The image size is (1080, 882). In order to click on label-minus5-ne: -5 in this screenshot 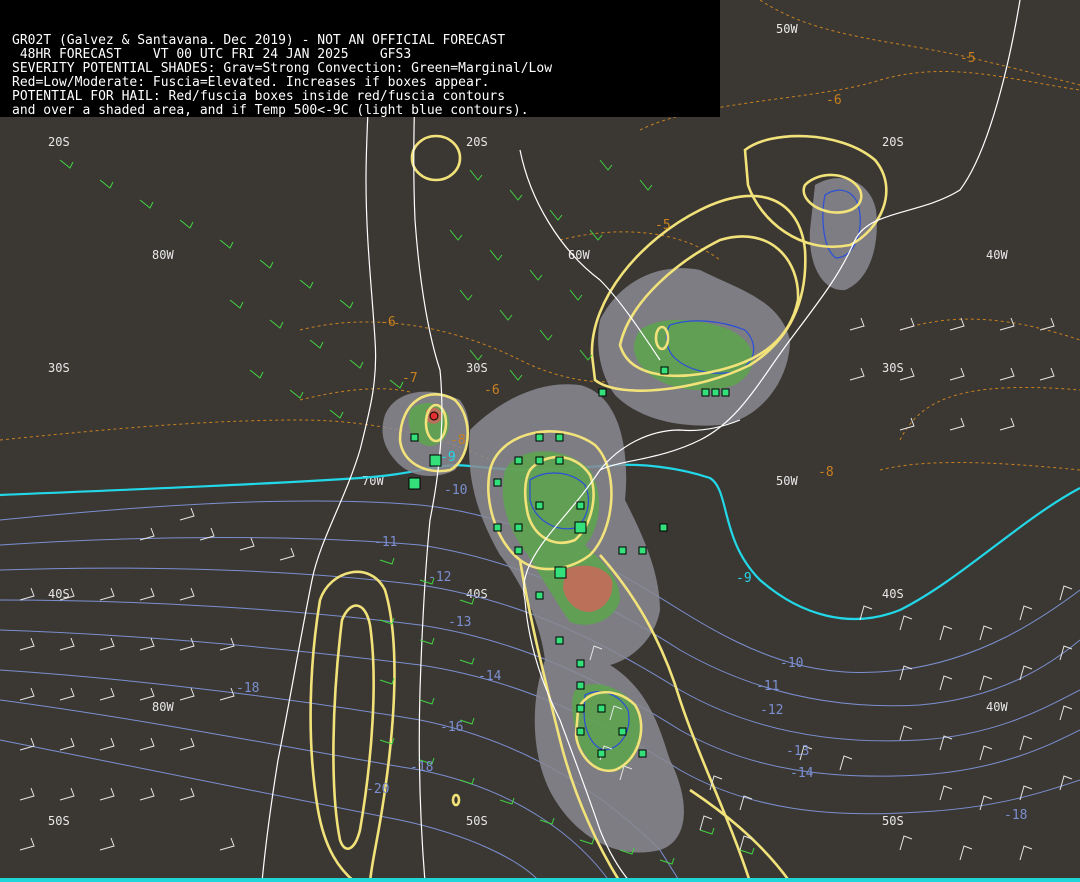, I will do `click(968, 58)`.